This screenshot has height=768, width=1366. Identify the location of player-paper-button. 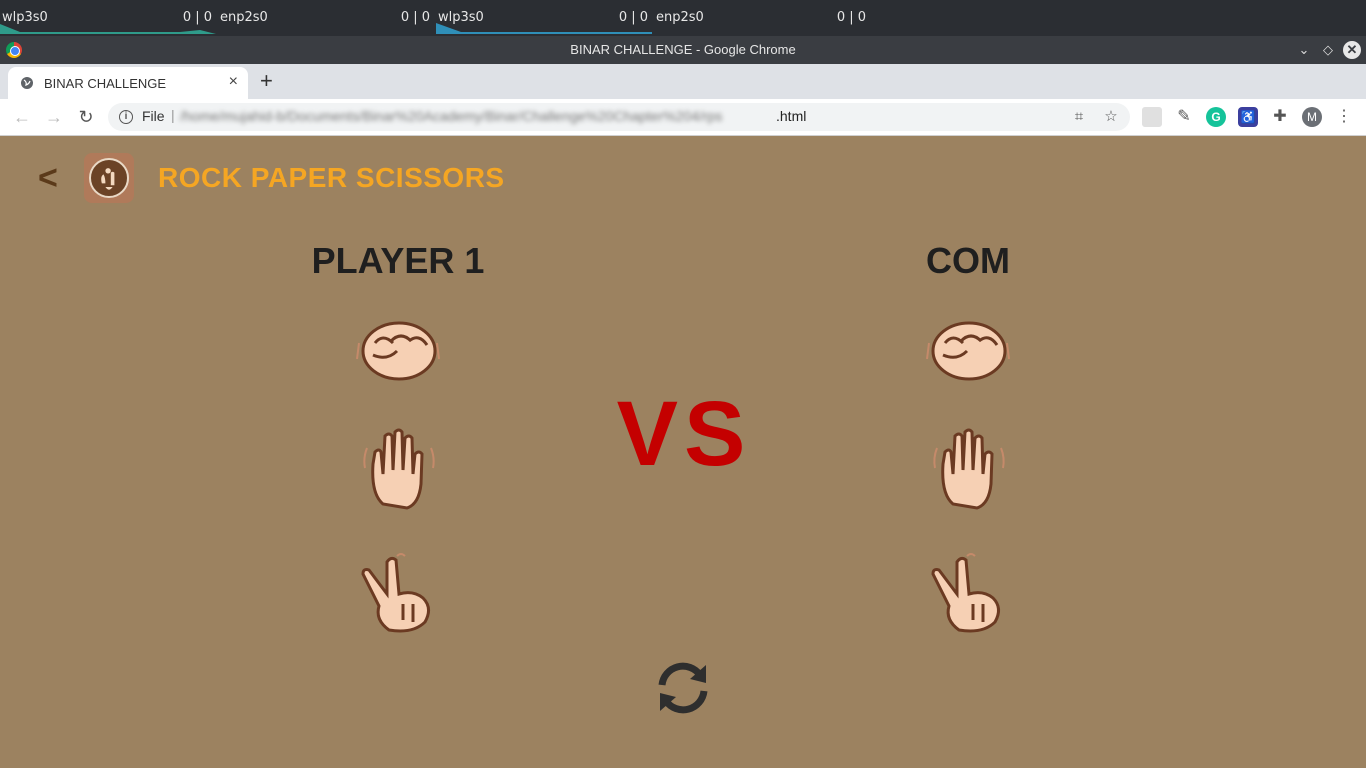
(398, 469).